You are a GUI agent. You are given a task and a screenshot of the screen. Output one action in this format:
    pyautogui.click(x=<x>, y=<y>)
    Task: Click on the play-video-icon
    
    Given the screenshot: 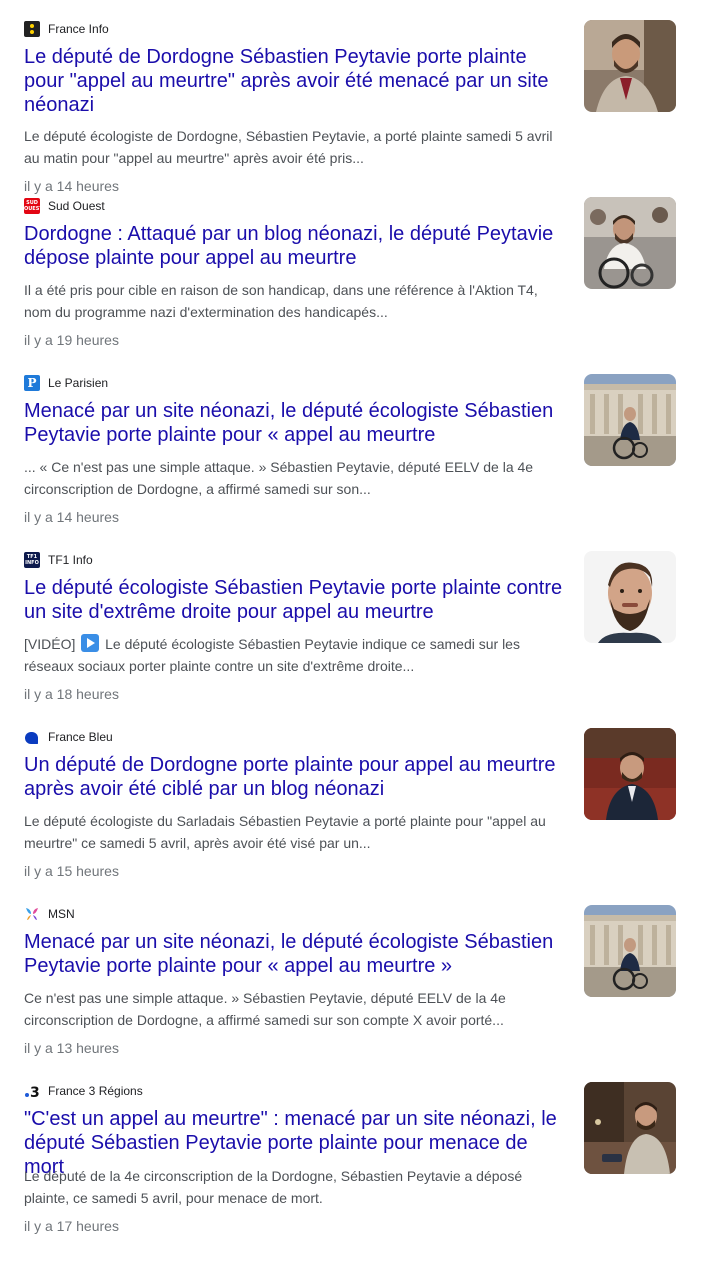 What is the action you would take?
    pyautogui.click(x=90, y=643)
    